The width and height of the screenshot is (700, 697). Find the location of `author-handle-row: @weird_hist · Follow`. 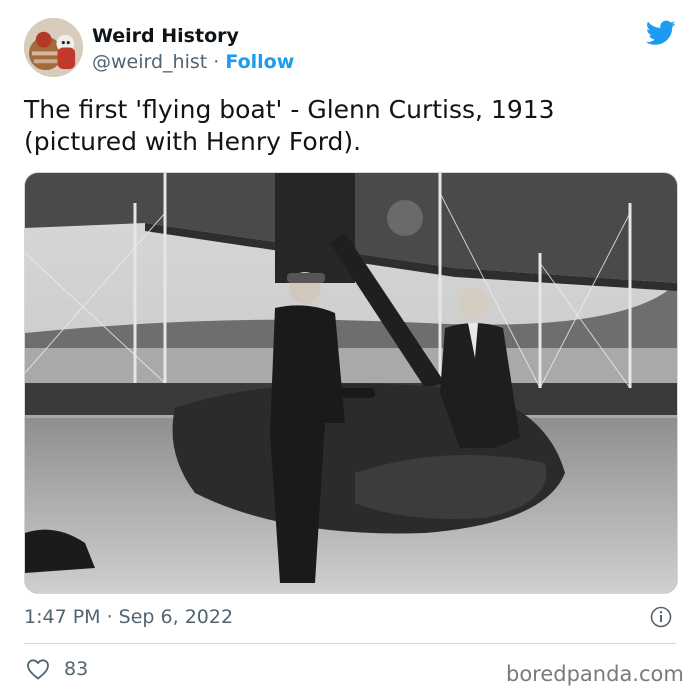

author-handle-row: @weird_hist · Follow is located at coordinates (193, 62).